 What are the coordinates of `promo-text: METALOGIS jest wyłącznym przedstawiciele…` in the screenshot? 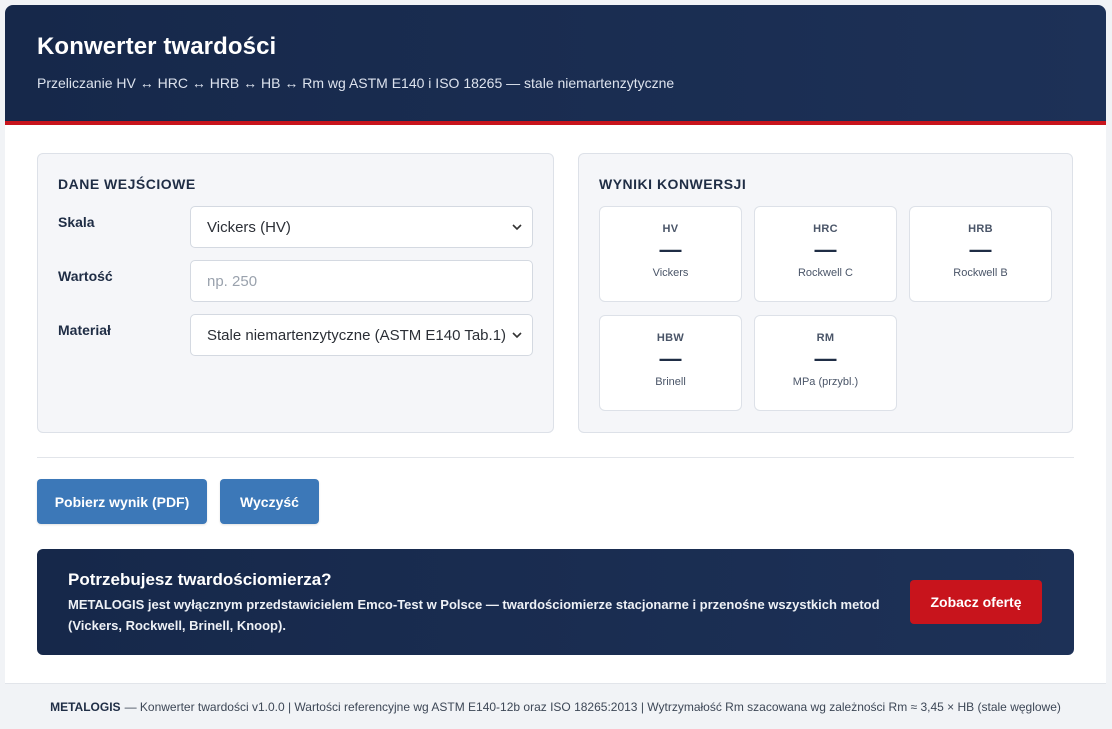 It's located at (474, 615).